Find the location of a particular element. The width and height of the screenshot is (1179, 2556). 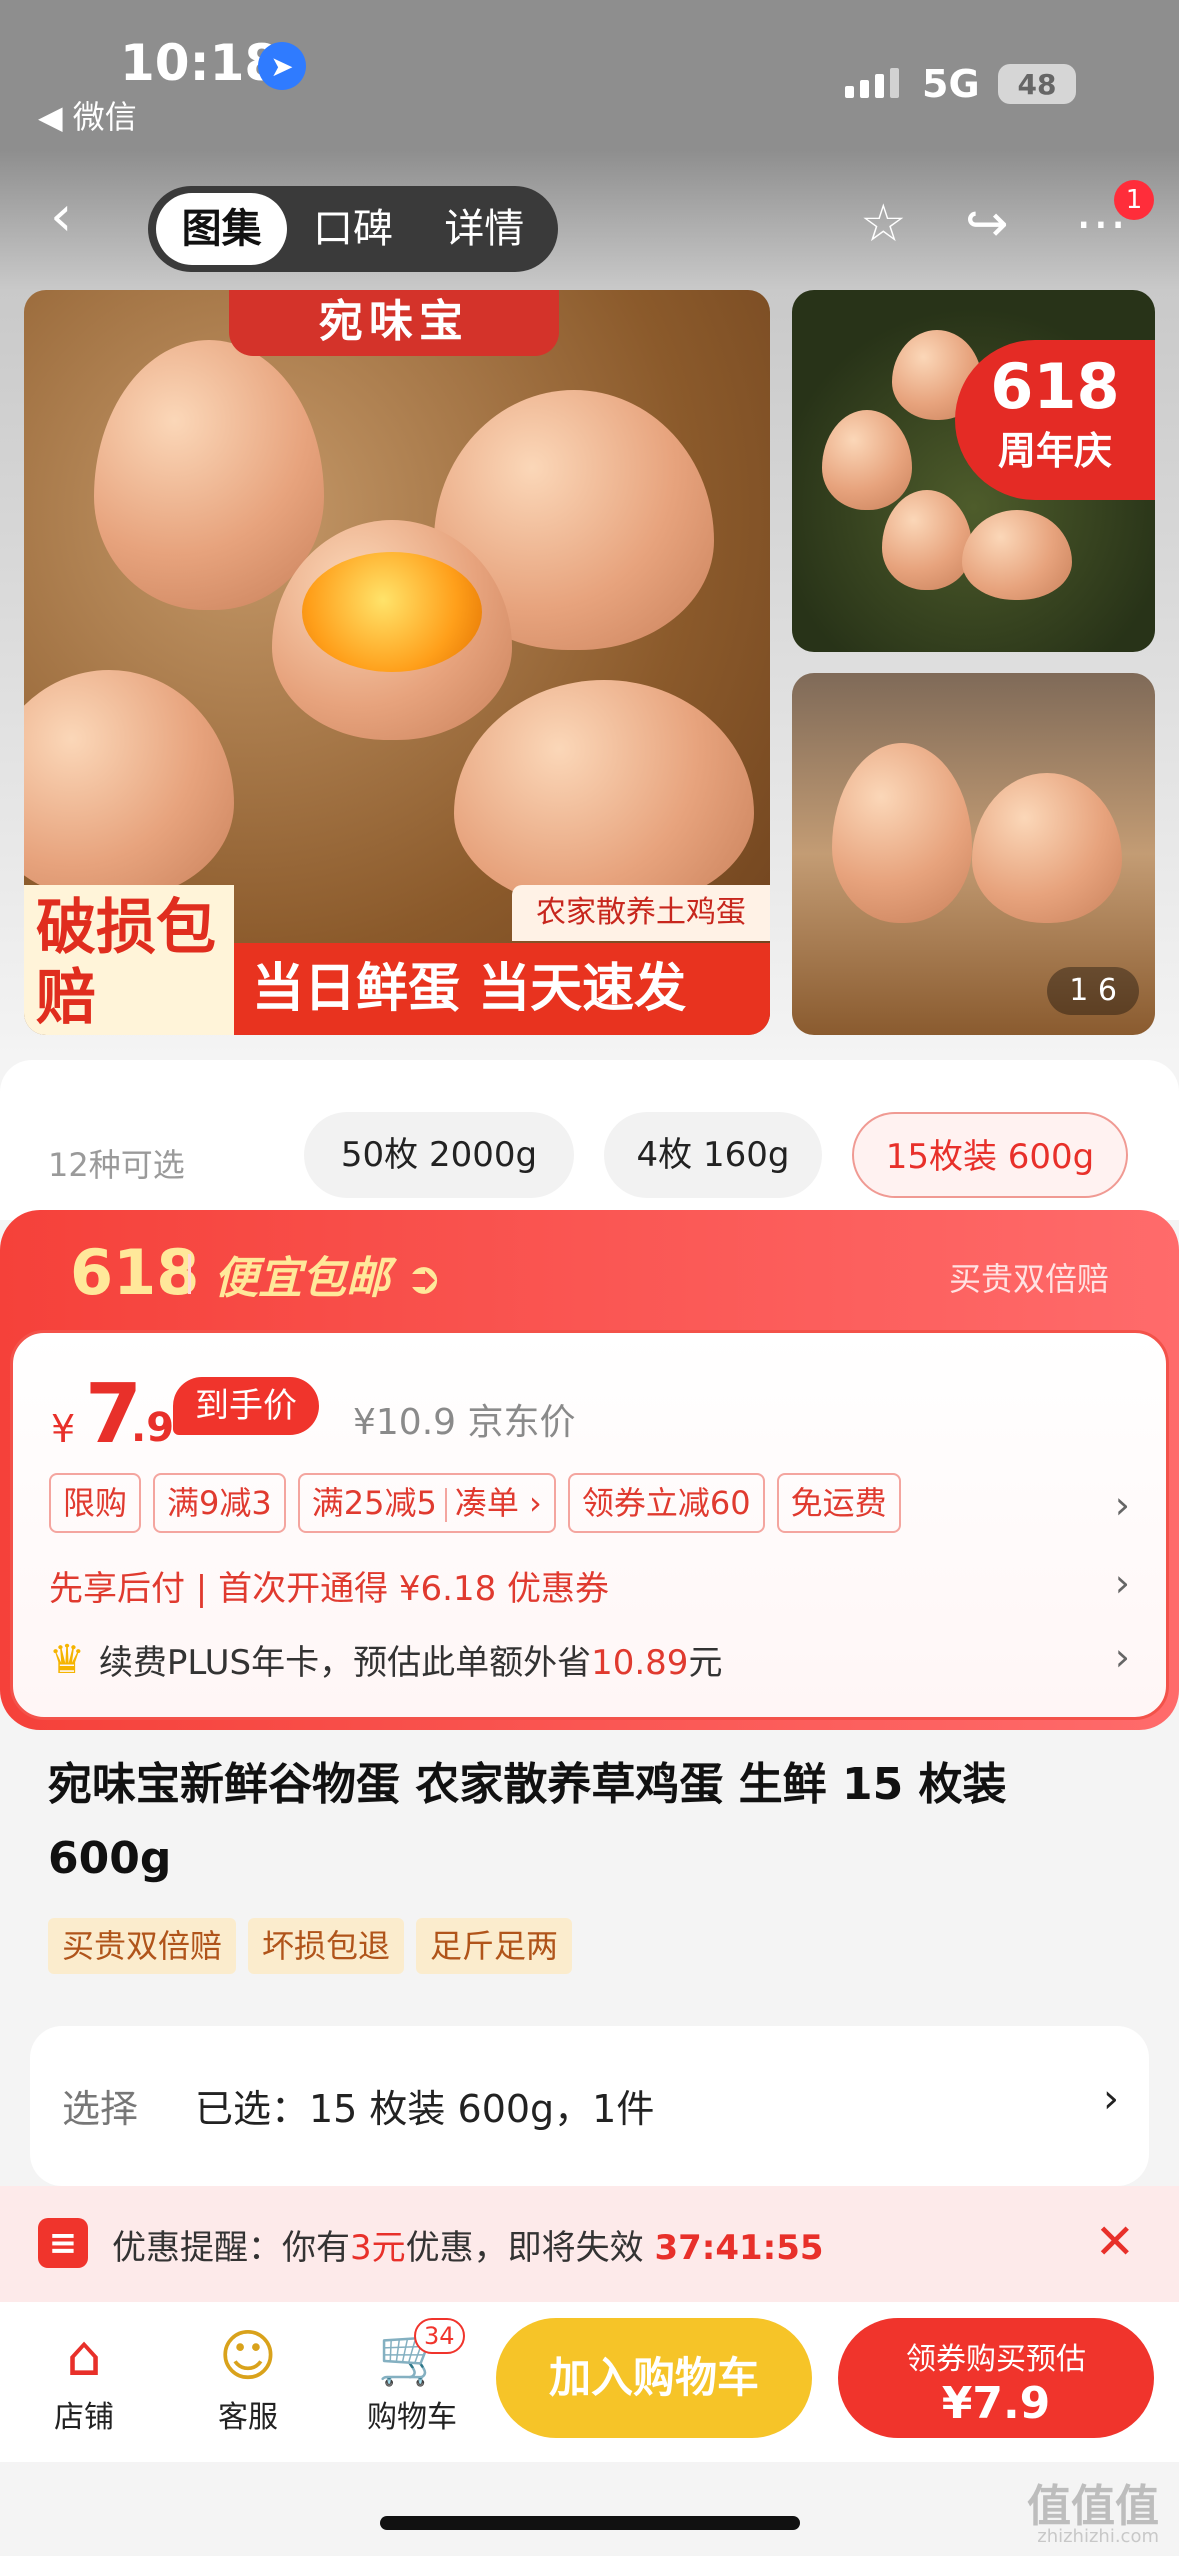

back-arrow-icon: ‹ is located at coordinates (75, 217).